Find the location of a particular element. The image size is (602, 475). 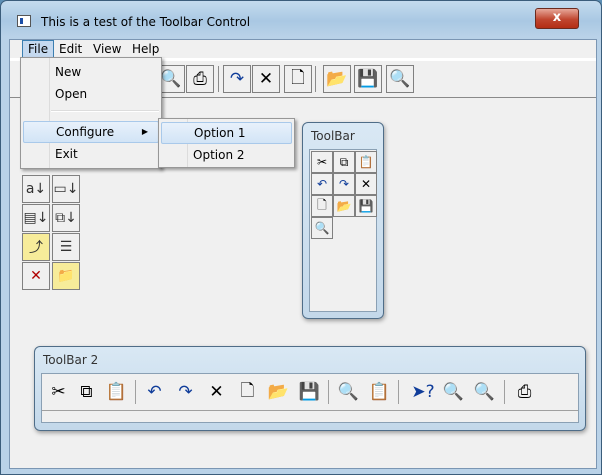

window-title: This is a test of the Toolbar Control is located at coordinates (146, 22).